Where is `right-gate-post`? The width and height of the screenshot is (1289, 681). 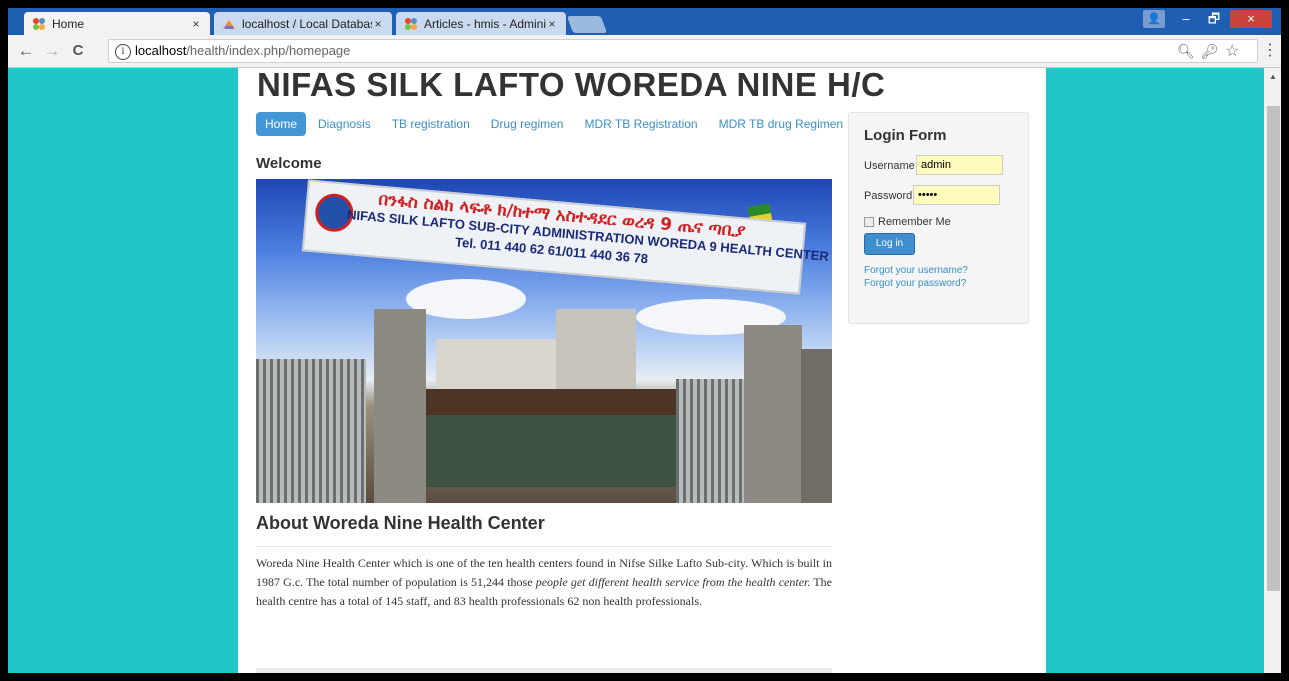 right-gate-post is located at coordinates (773, 414).